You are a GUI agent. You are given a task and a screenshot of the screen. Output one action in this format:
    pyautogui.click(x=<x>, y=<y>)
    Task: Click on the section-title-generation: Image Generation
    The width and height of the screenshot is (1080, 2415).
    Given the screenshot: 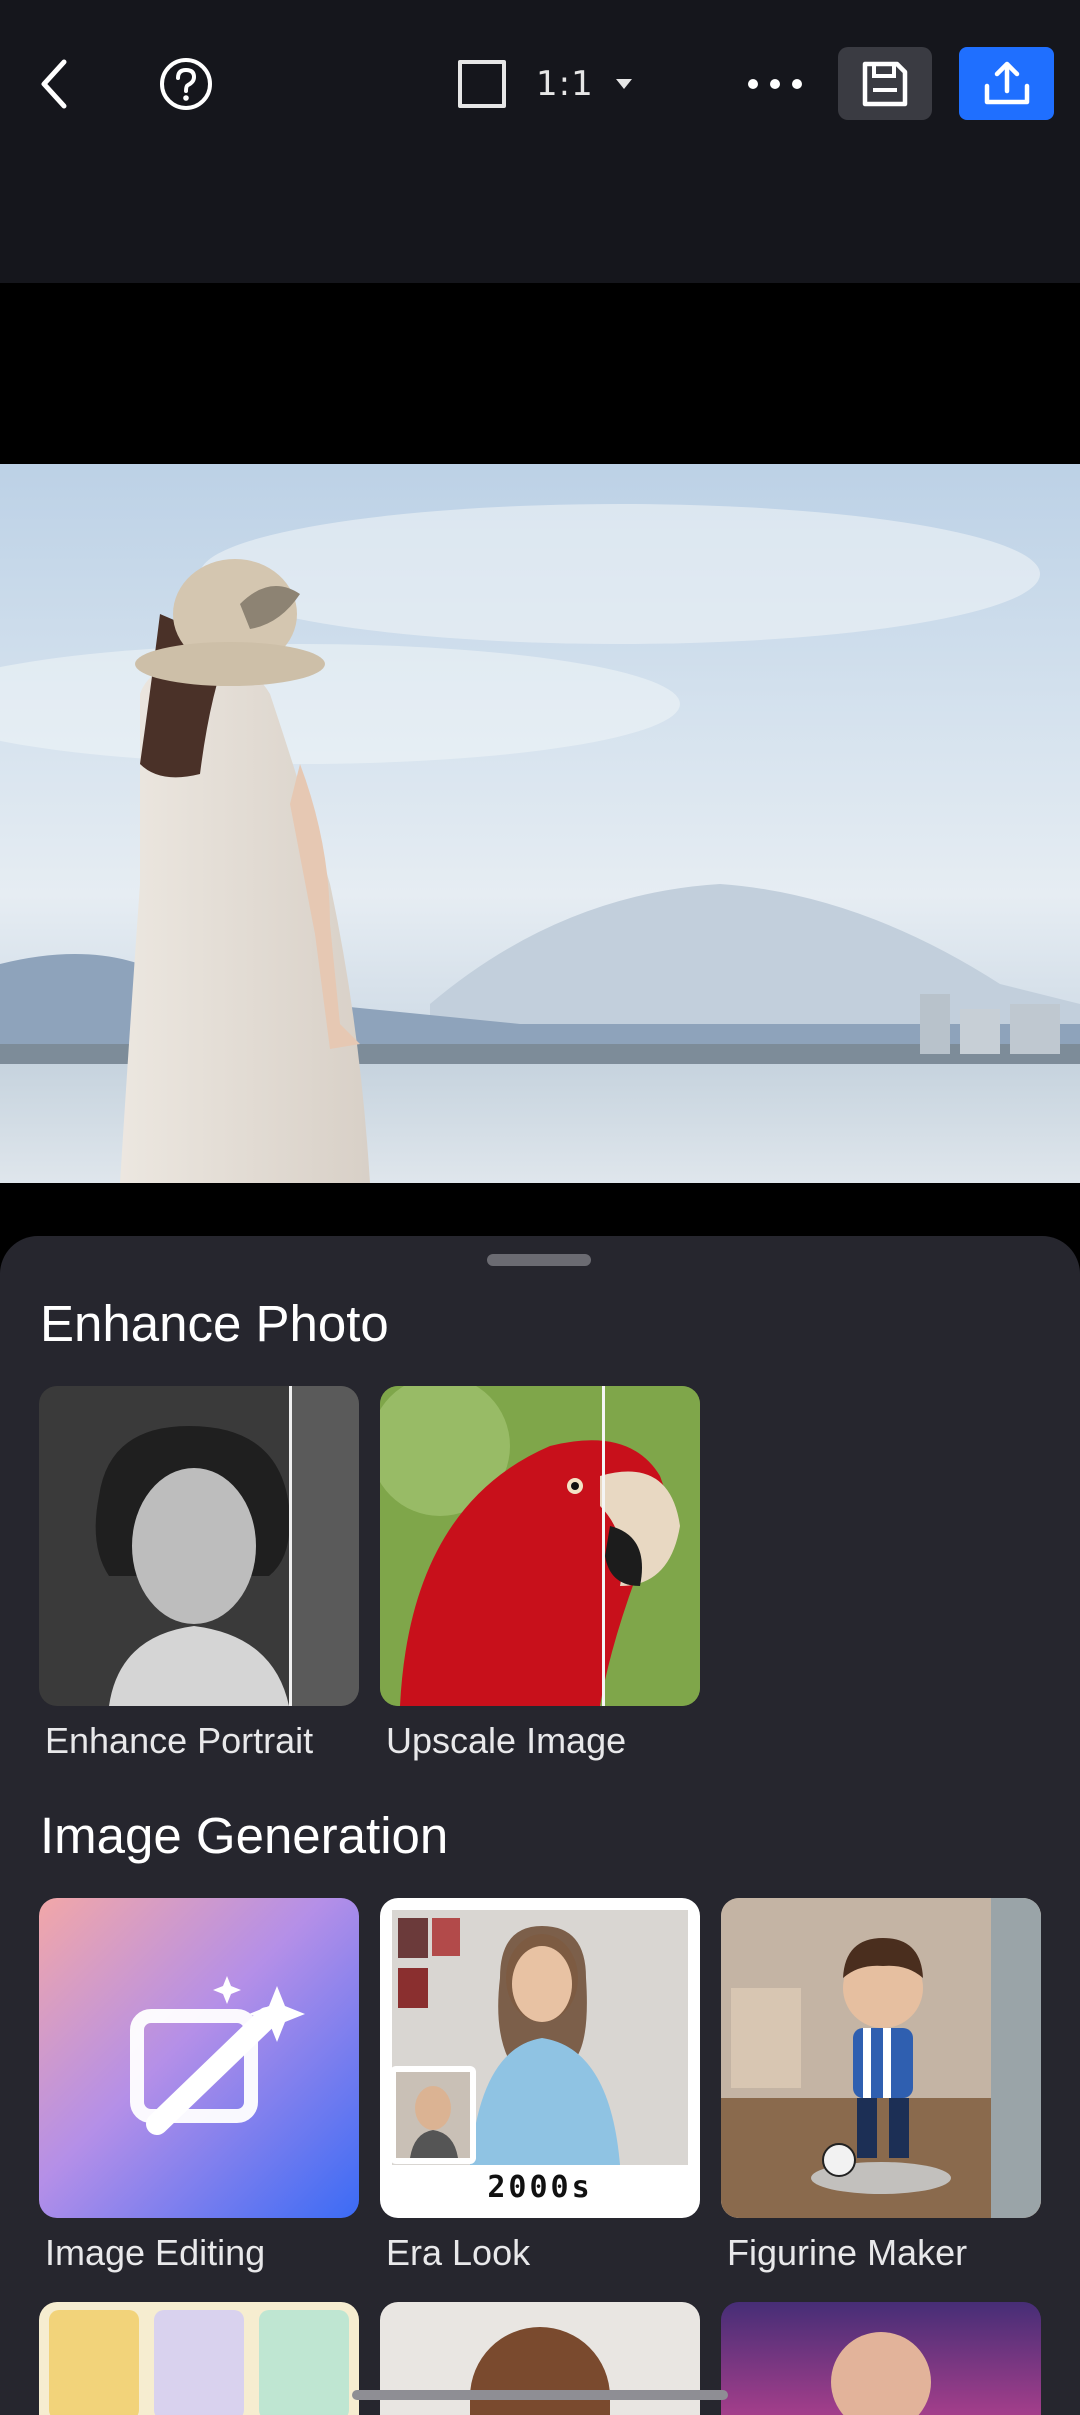 What is the action you would take?
    pyautogui.click(x=244, y=1835)
    